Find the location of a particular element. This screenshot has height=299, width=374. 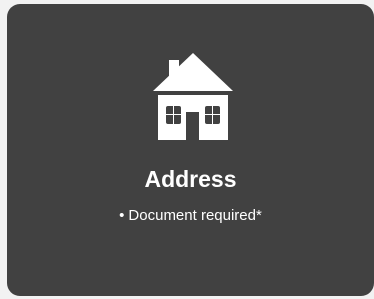

requirement-text: Document required* is located at coordinates (195, 215).